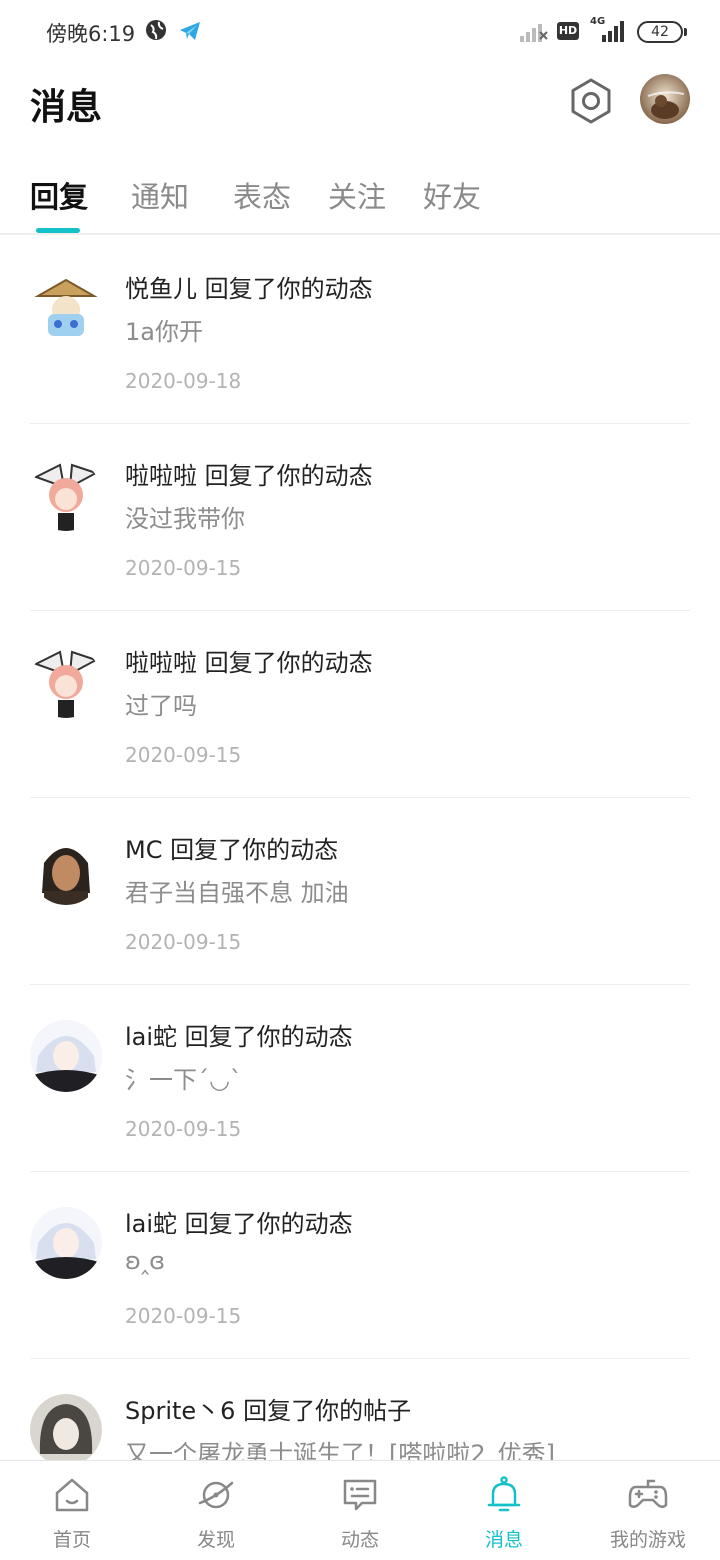 The width and height of the screenshot is (720, 1560). I want to click on message-title: Sprite丶6 回复了你的帖子, so click(268, 1411).